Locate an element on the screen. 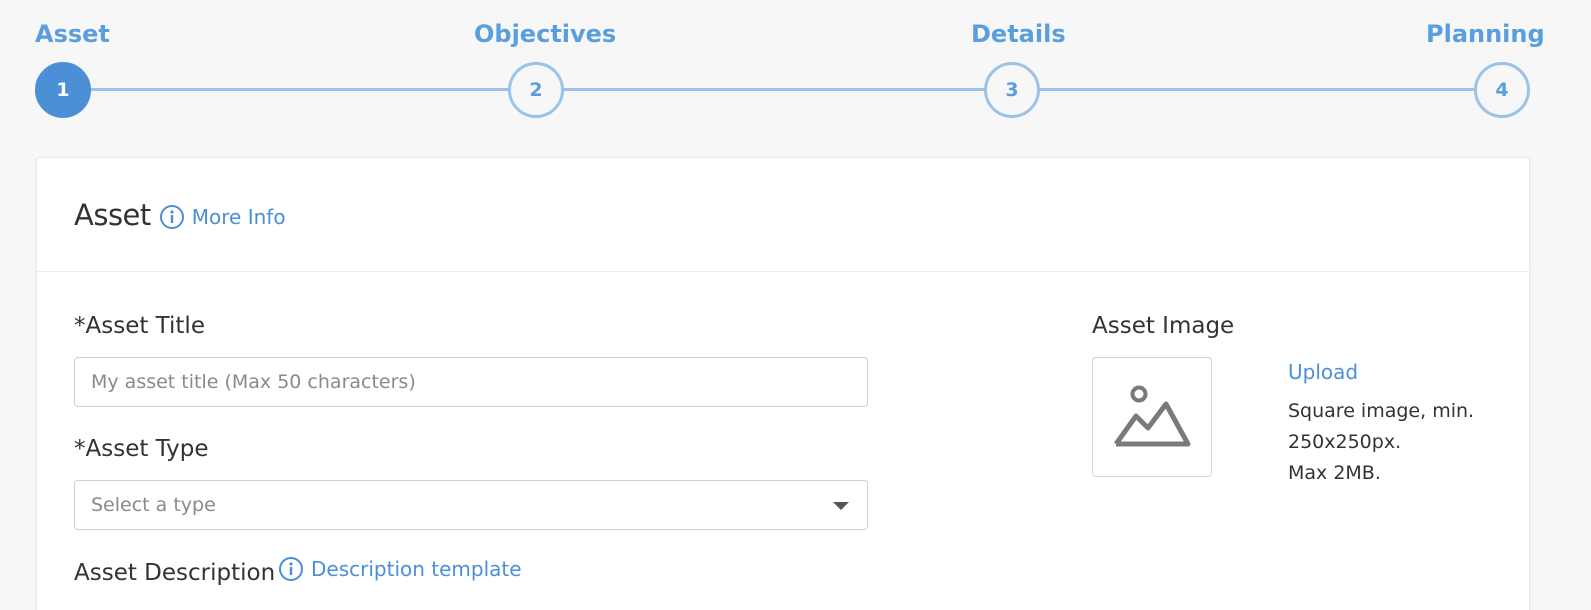  asset-description-label: Asset Description is located at coordinates (175, 573).